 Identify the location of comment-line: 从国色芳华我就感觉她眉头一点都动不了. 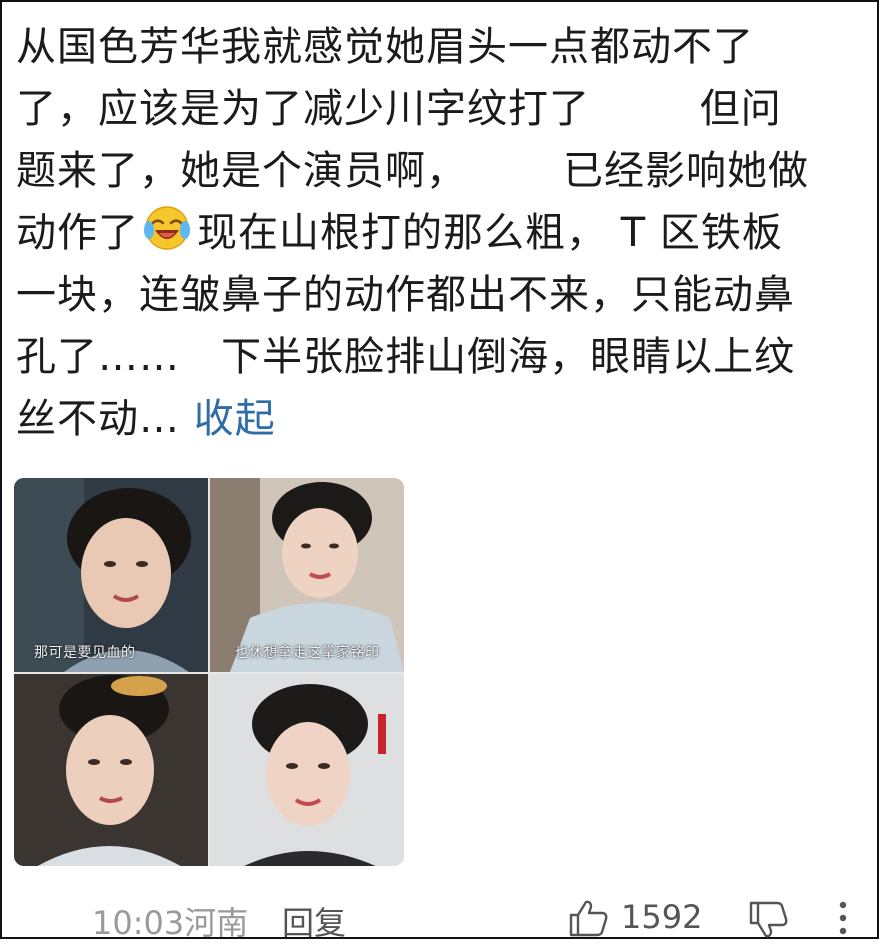
(385, 47).